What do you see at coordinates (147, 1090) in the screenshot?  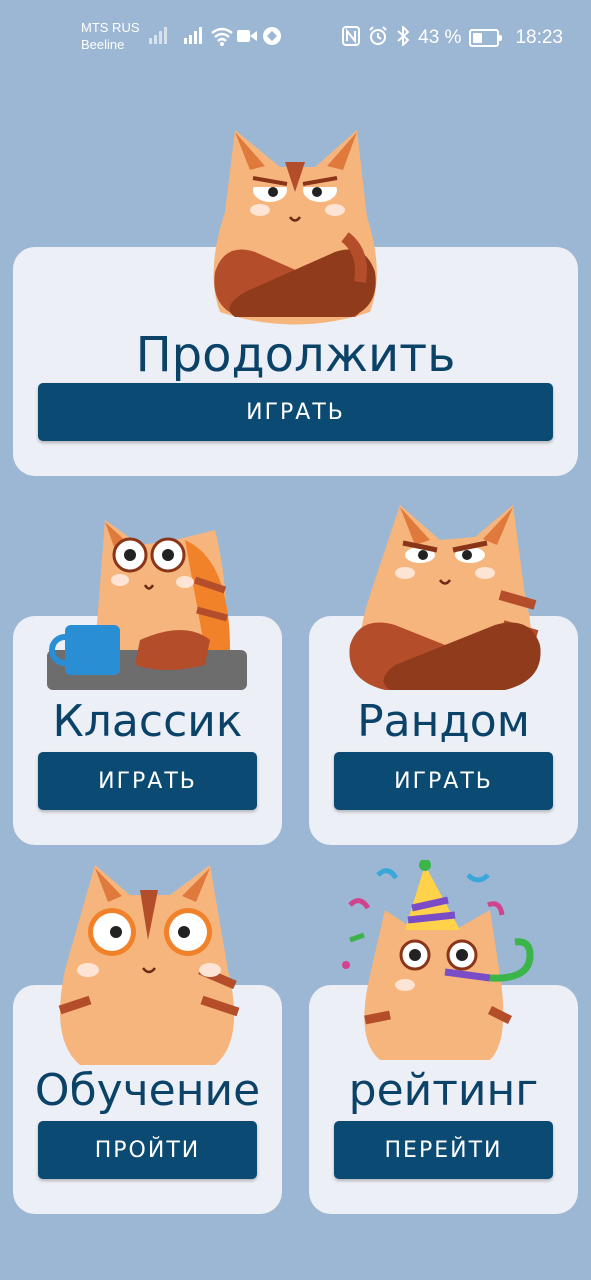 I see `tutorial-title: Обучение` at bounding box center [147, 1090].